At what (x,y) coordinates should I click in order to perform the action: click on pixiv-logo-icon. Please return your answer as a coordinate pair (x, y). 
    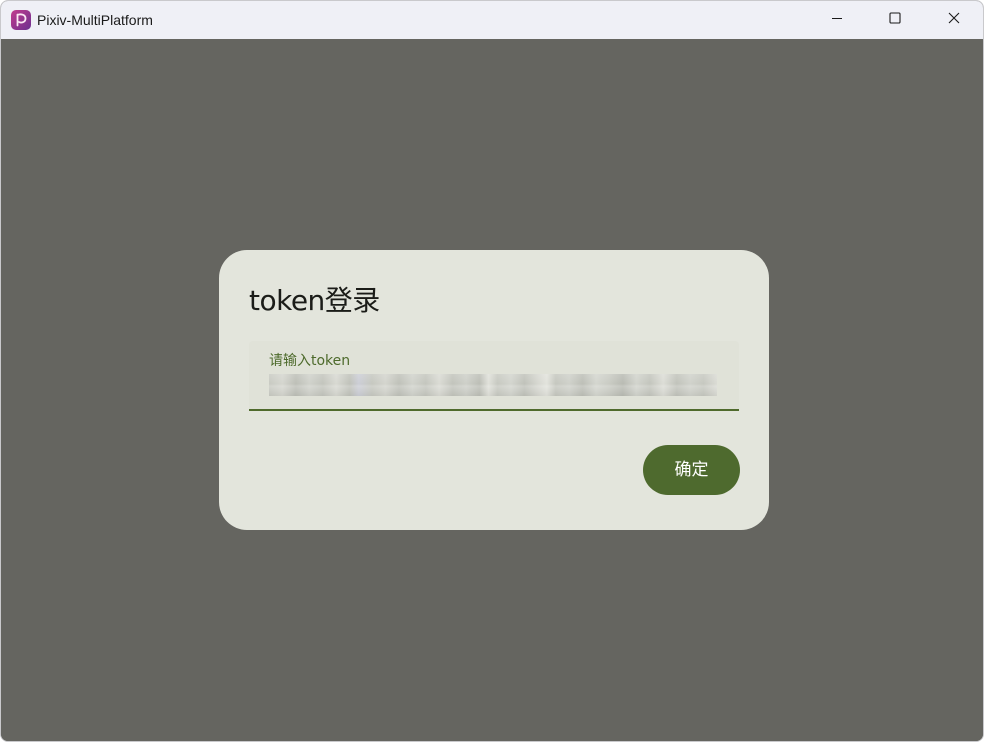
    Looking at the image, I should click on (21, 20).